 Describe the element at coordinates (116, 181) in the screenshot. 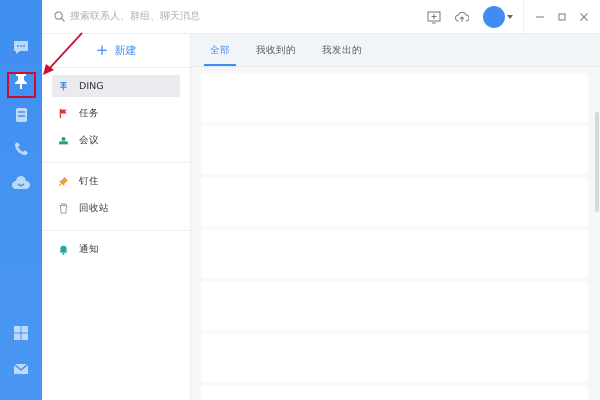

I see `menu-item: 钉住` at that location.